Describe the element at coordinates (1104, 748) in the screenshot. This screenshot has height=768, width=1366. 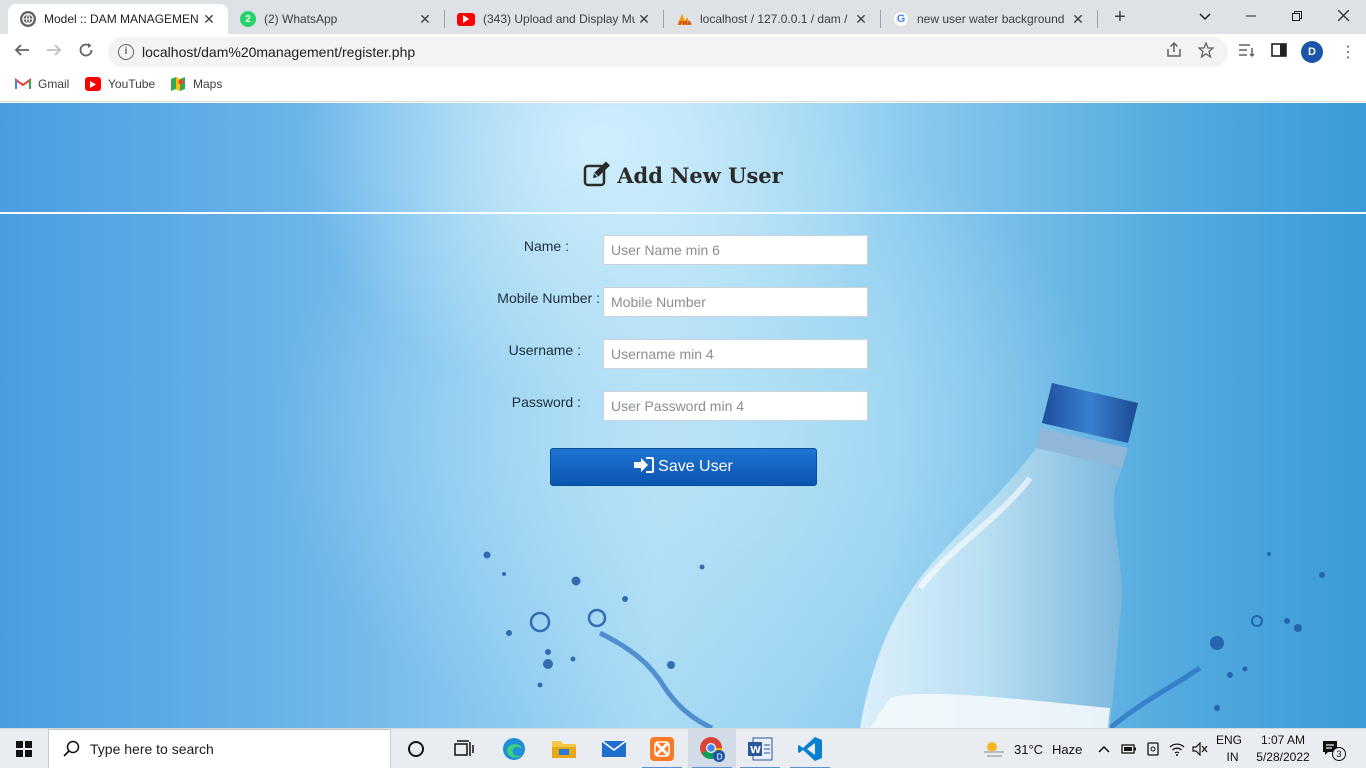
I see `show-hidden-icons-button` at that location.